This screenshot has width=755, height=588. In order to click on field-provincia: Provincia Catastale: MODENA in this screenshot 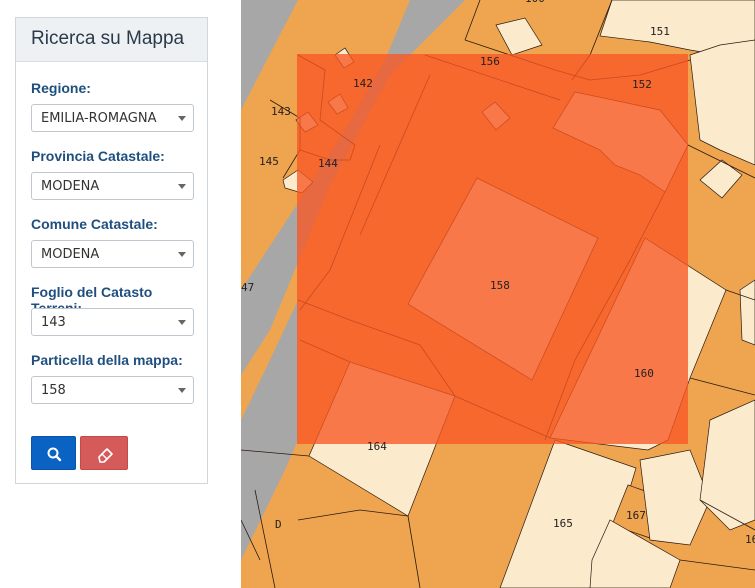, I will do `click(112, 174)`.